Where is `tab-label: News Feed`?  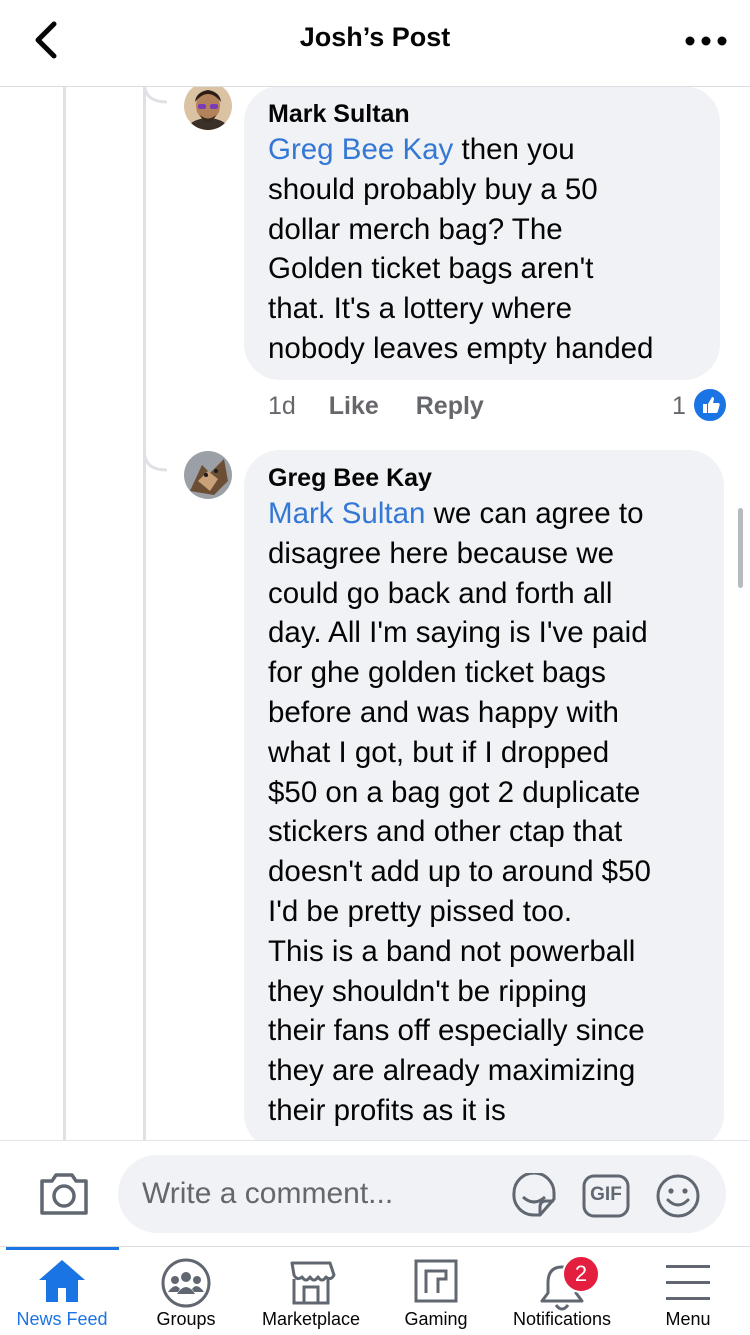
tab-label: News Feed is located at coordinates (62, 1319).